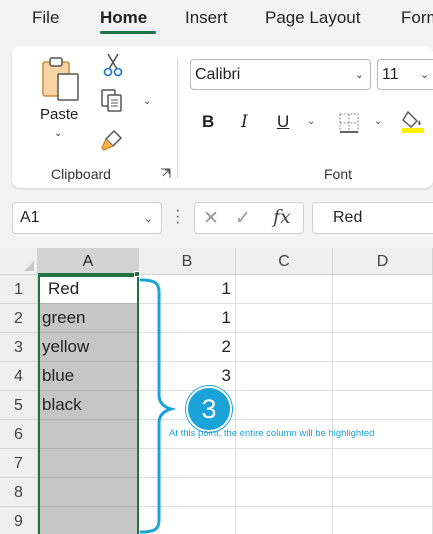 The height and width of the screenshot is (534, 433). I want to click on cell-text: yellow, so click(66, 346).